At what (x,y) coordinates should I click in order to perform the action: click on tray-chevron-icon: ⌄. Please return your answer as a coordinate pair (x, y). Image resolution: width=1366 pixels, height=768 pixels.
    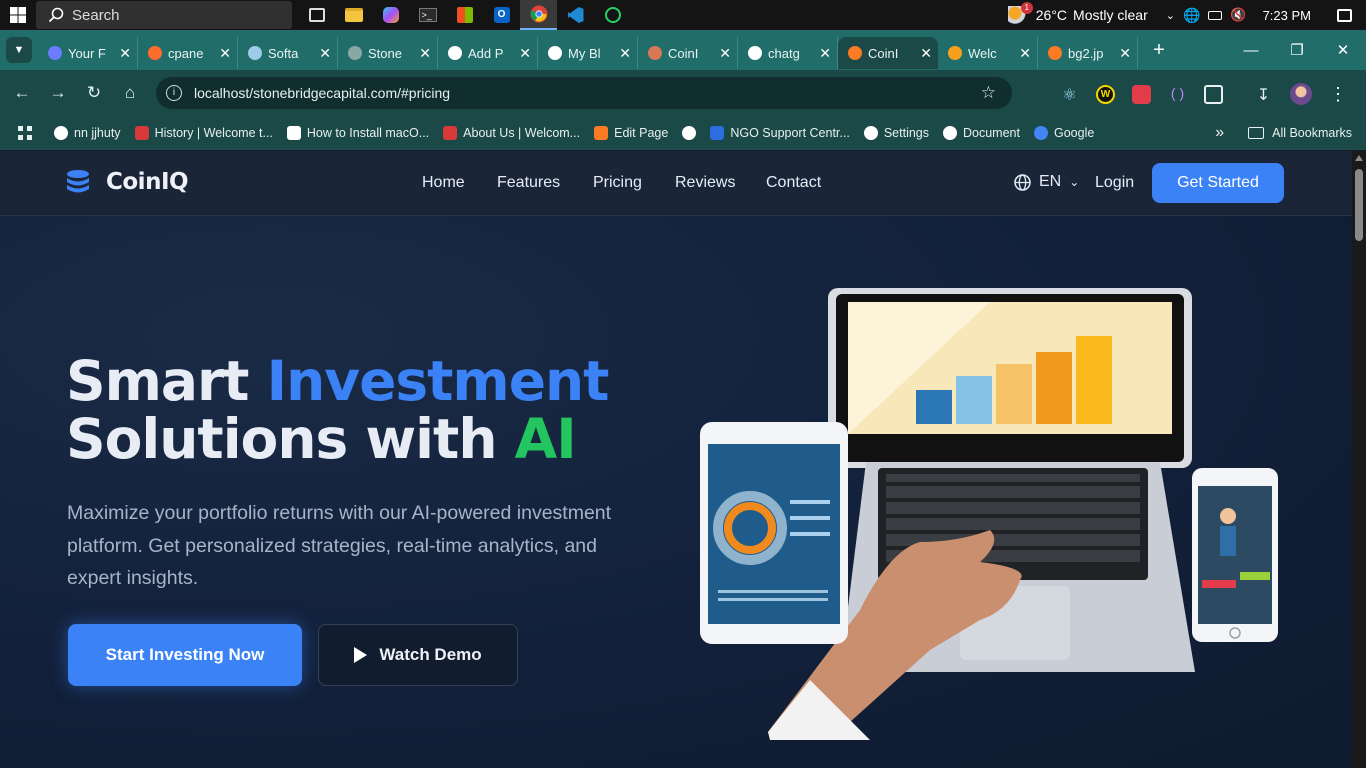
    Looking at the image, I should click on (1170, 15).